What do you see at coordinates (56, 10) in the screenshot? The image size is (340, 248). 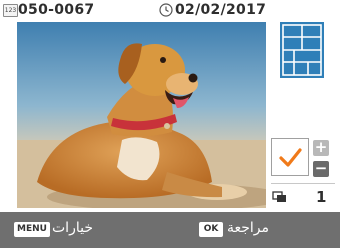 I see `file-number: 050-0067` at bounding box center [56, 10].